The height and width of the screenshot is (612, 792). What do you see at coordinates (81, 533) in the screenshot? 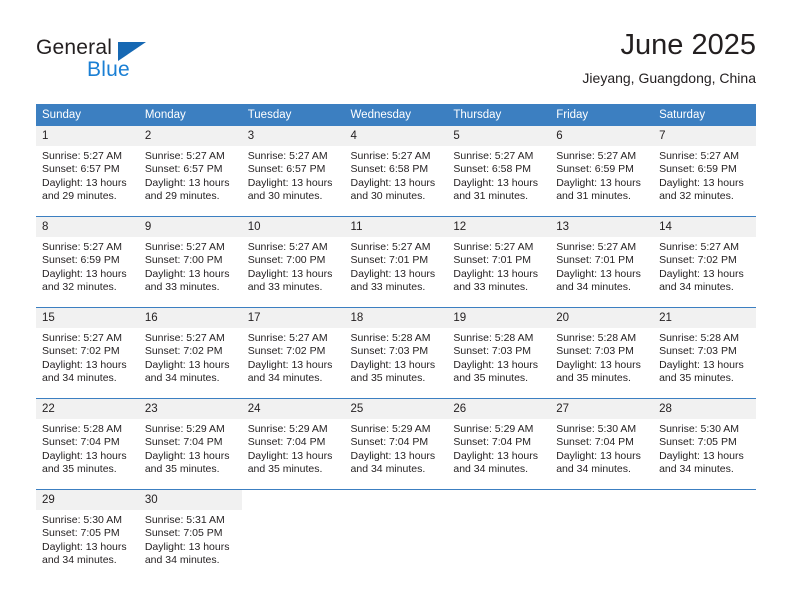
I see `sunset-text: Sunset: 7:05 PM` at bounding box center [81, 533].